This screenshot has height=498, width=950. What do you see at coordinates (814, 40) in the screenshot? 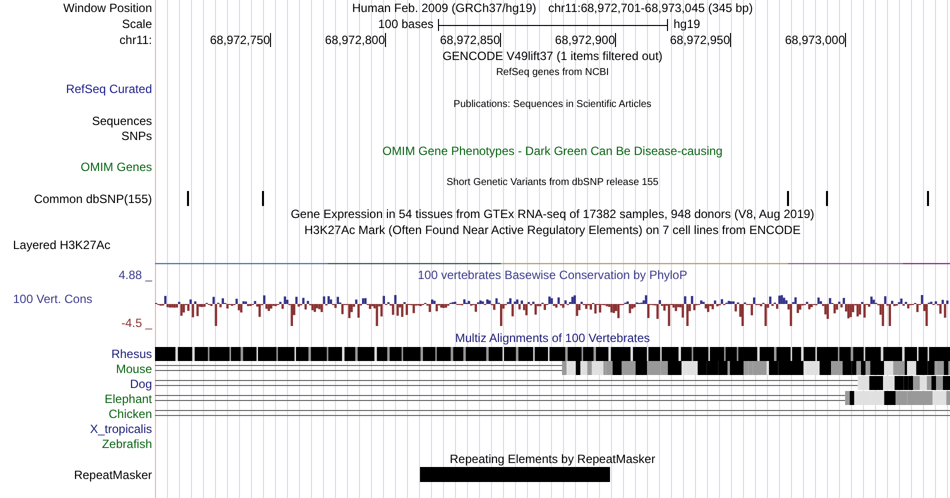
I see `ruler-label: 68,973,000` at bounding box center [814, 40].